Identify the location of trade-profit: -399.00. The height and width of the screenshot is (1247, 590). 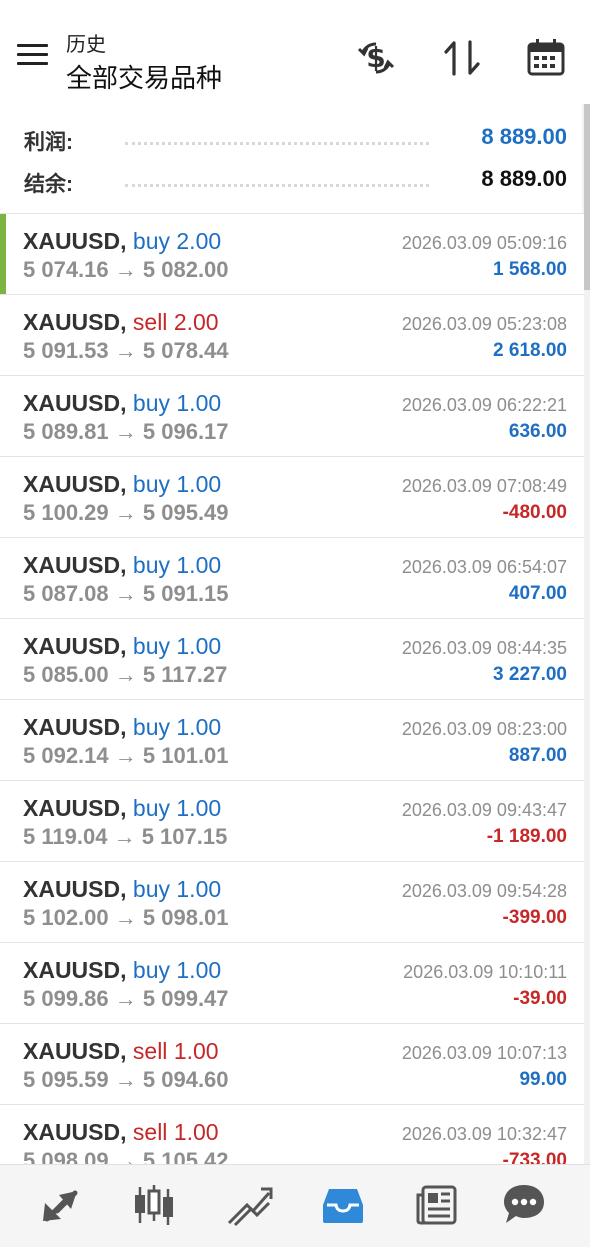
(534, 917).